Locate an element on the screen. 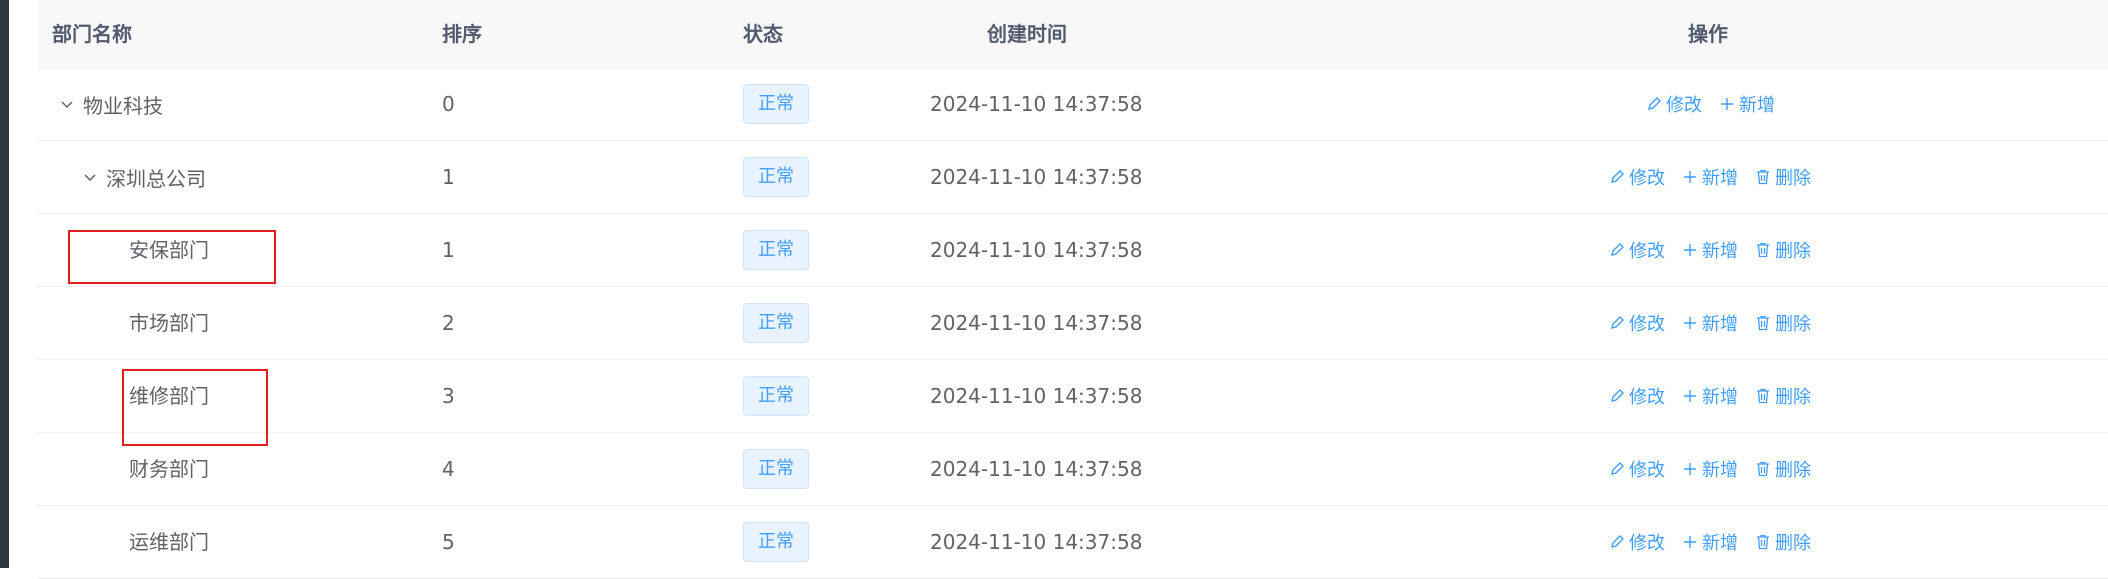  table-row: 市场部门 2 正常 2024-11-10 14:37:58 修改 新增 删除 is located at coordinates (1072, 323).